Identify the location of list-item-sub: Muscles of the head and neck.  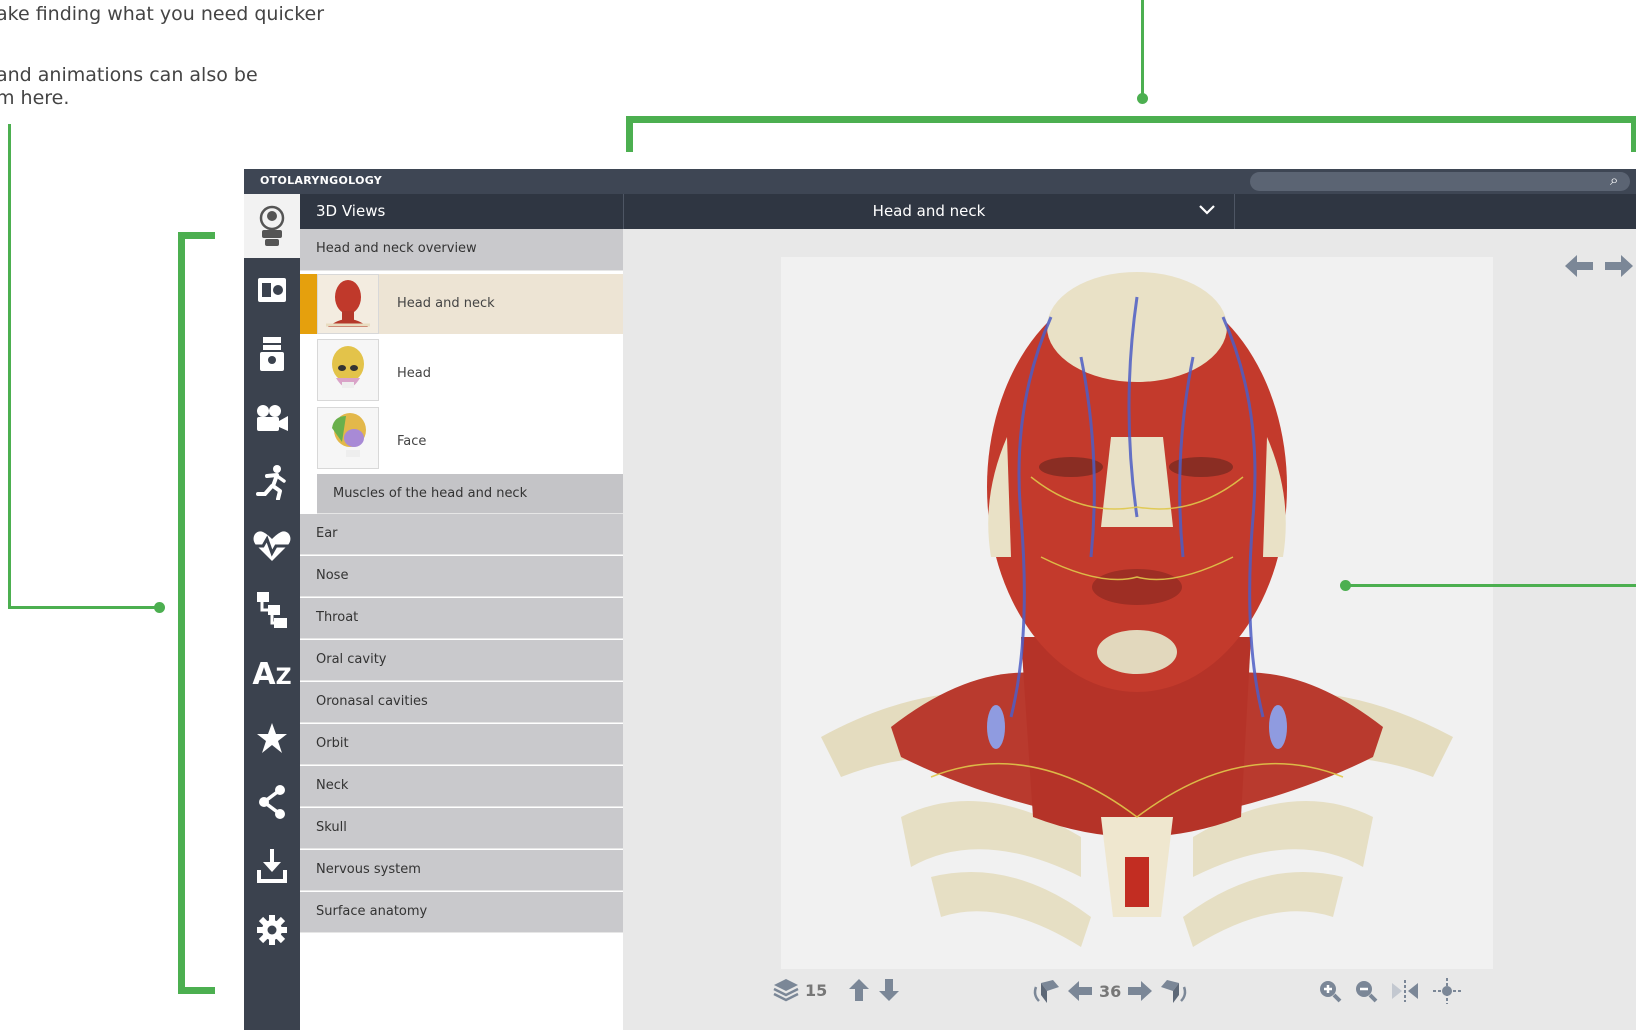
(470, 494).